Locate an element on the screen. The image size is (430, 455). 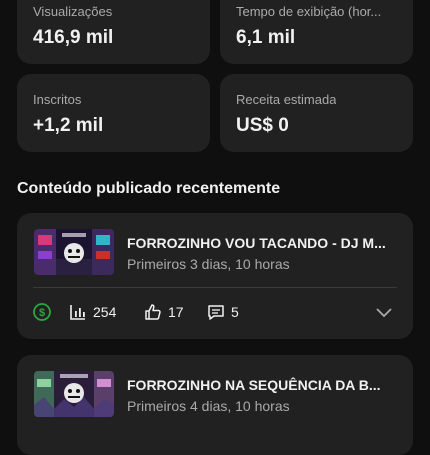
views-count: 254 is located at coordinates (105, 312).